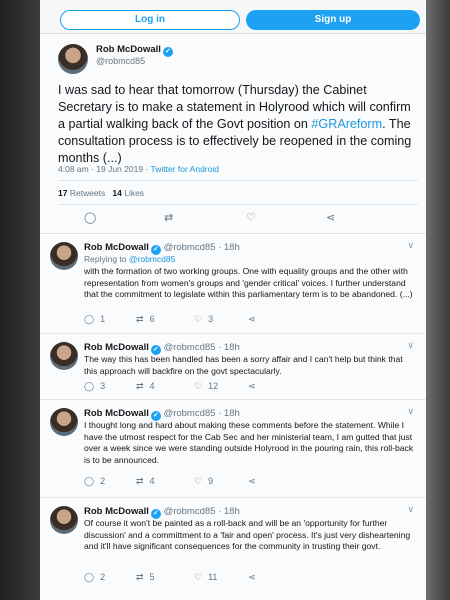  I want to click on tweet-client-link: Twitter for Android, so click(184, 169).